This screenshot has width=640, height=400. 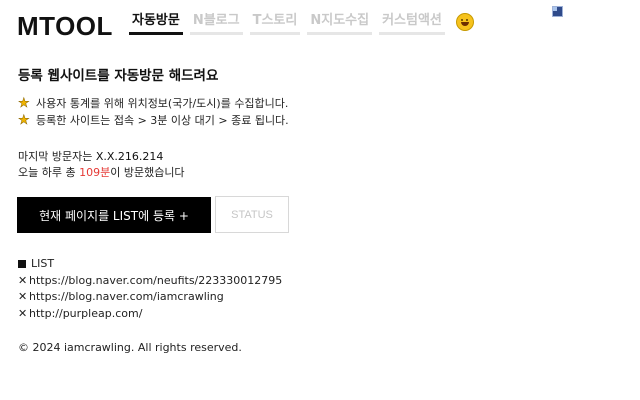 I want to click on page-title: 등록 웹사이트를 자동방문 해드려요, so click(x=118, y=76).